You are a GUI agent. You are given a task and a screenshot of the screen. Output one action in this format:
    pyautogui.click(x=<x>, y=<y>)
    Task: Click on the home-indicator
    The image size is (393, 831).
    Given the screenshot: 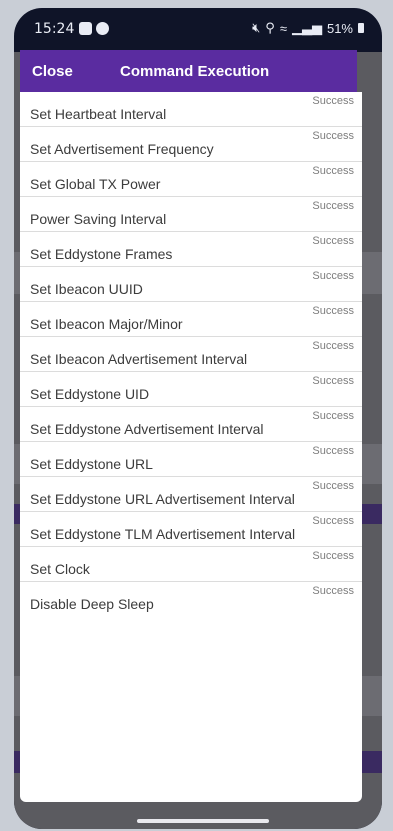 What is the action you would take?
    pyautogui.click(x=203, y=821)
    